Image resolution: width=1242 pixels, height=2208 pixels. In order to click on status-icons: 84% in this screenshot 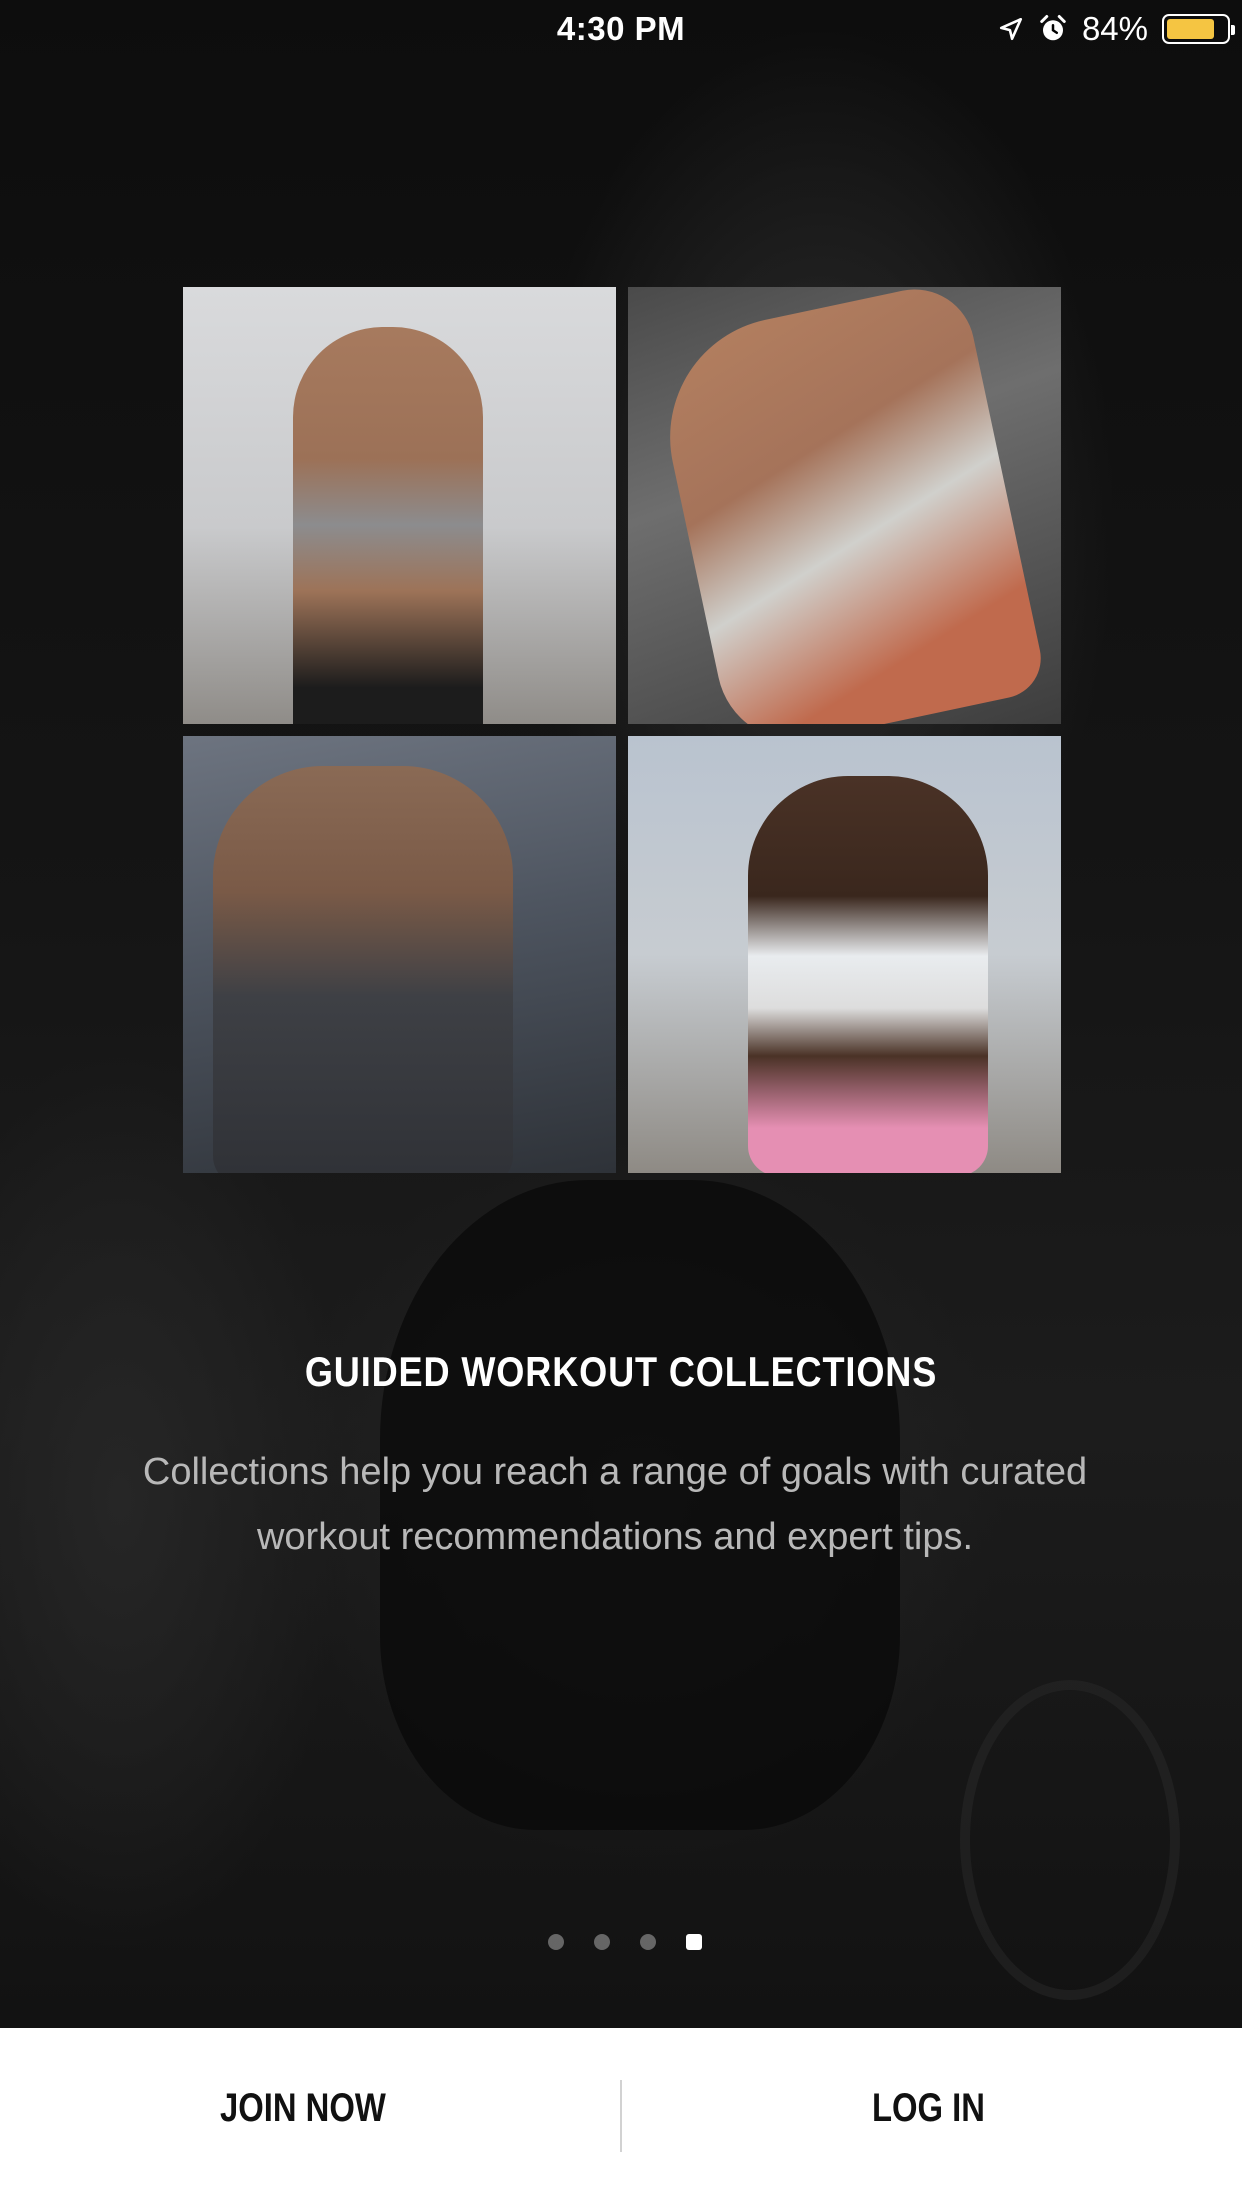, I will do `click(1116, 29)`.